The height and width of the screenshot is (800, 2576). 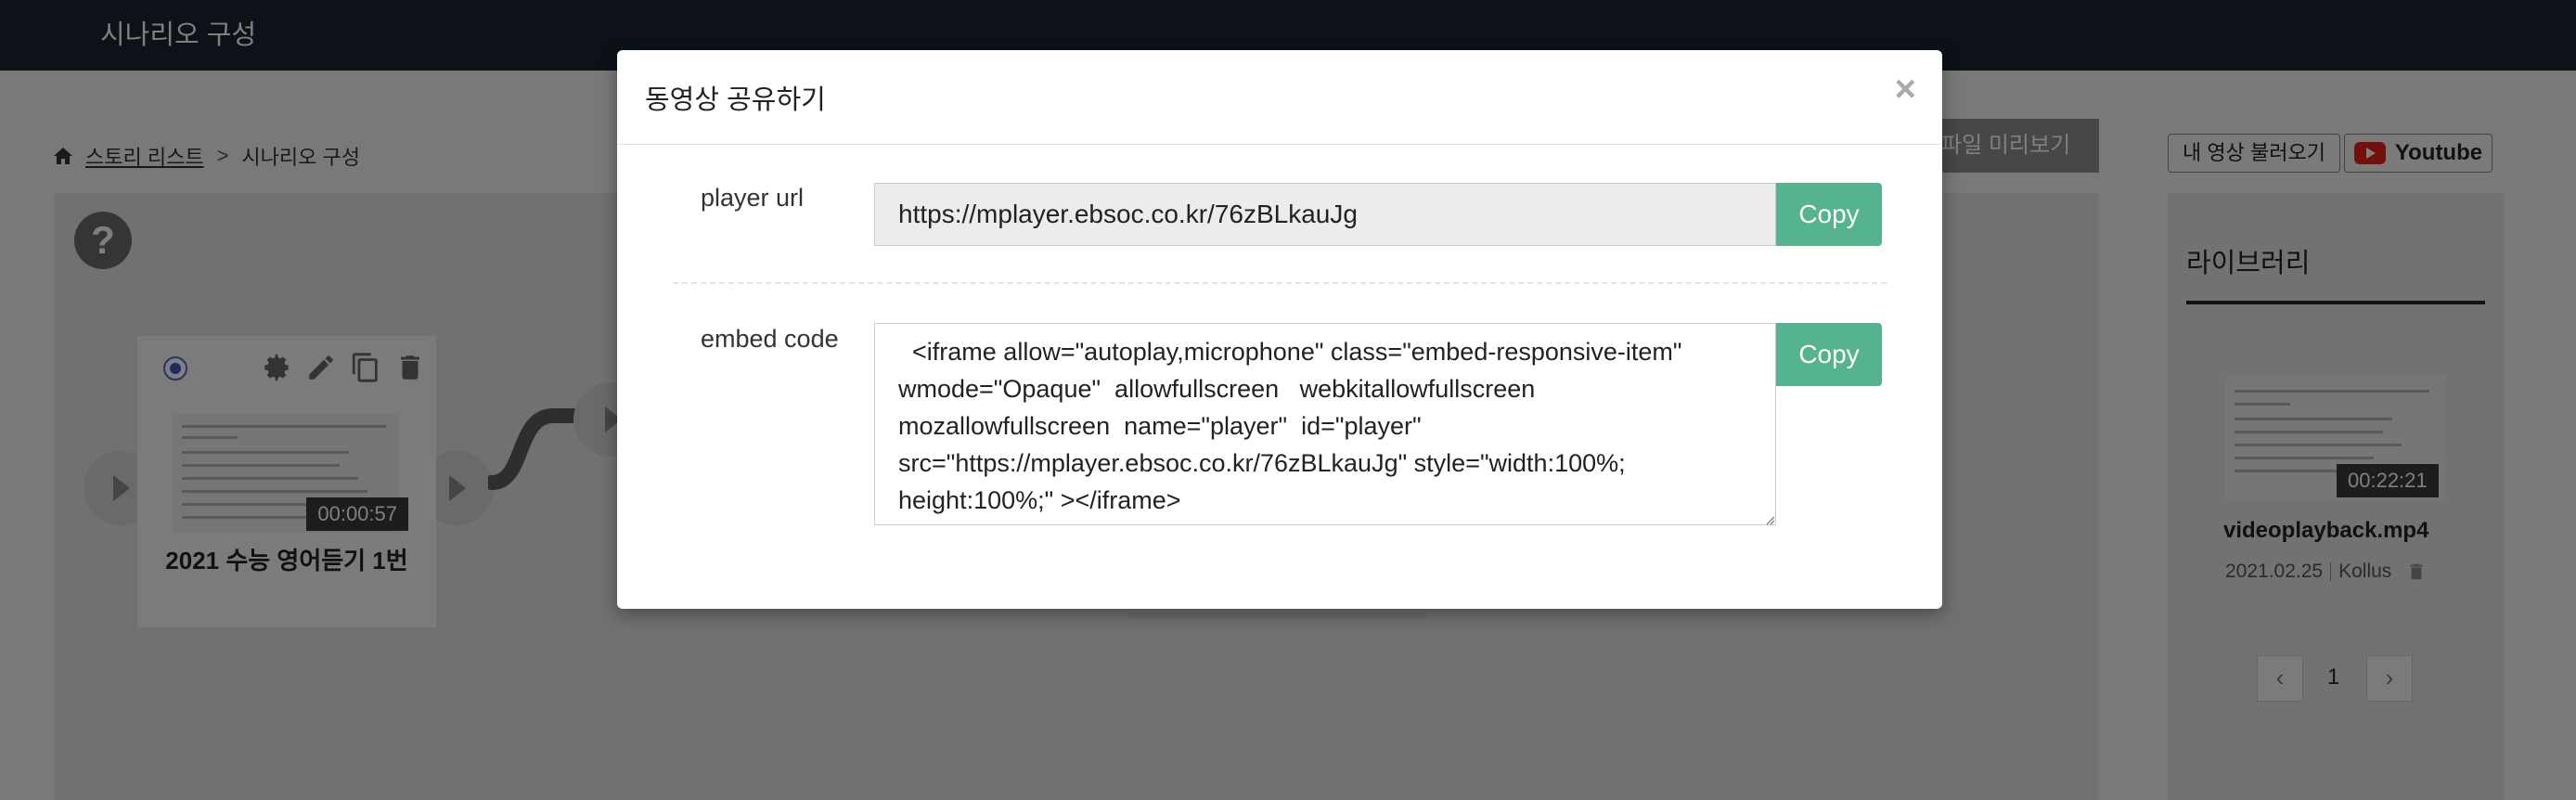 I want to click on copy-url-button: Copy, so click(x=1829, y=214).